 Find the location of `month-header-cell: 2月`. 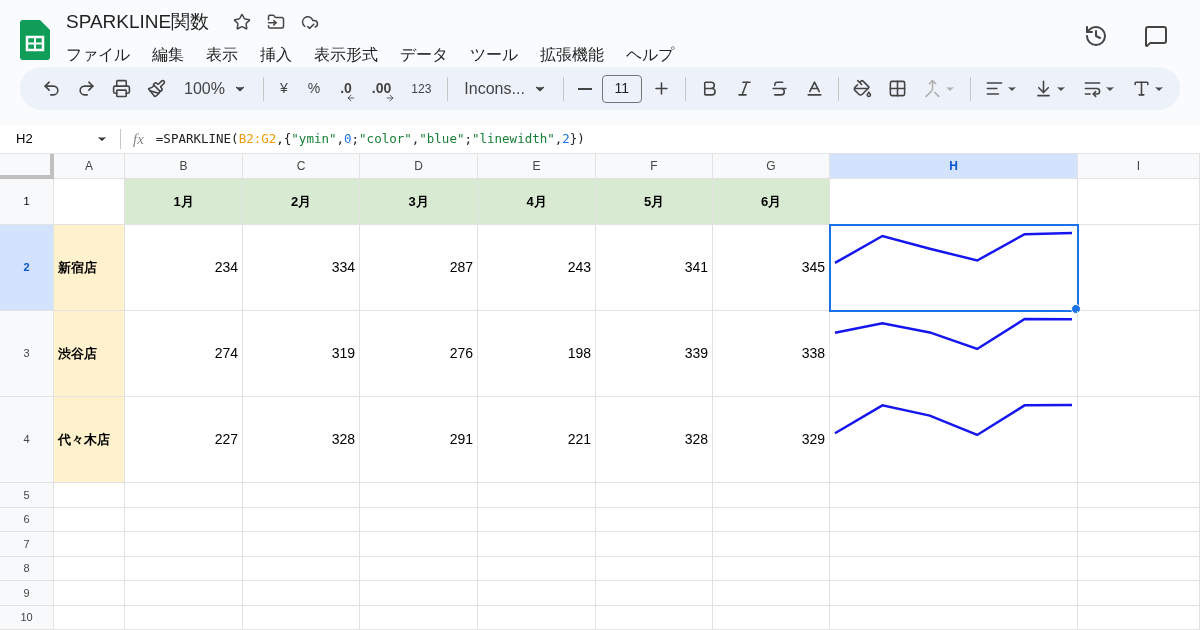

month-header-cell: 2月 is located at coordinates (301, 202).